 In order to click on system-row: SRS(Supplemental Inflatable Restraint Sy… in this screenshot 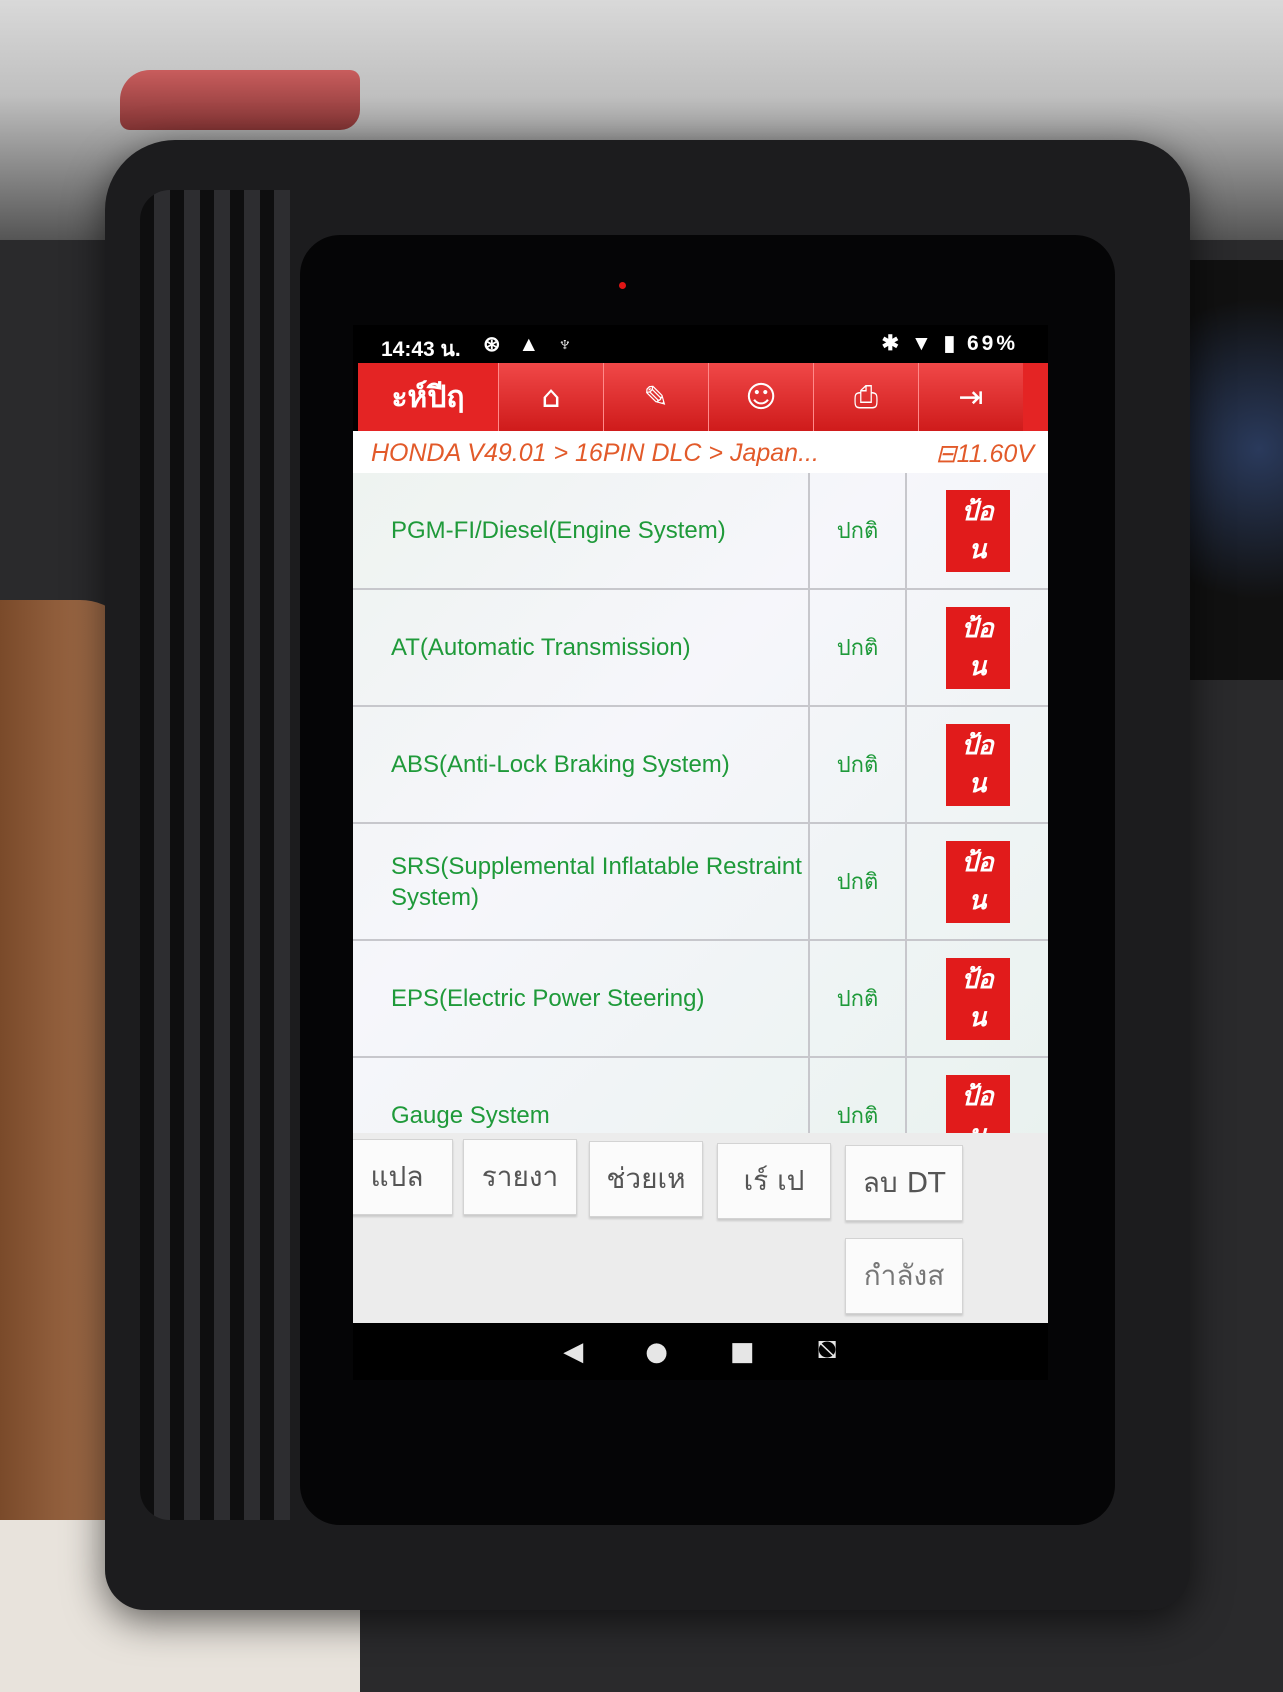, I will do `click(700, 882)`.